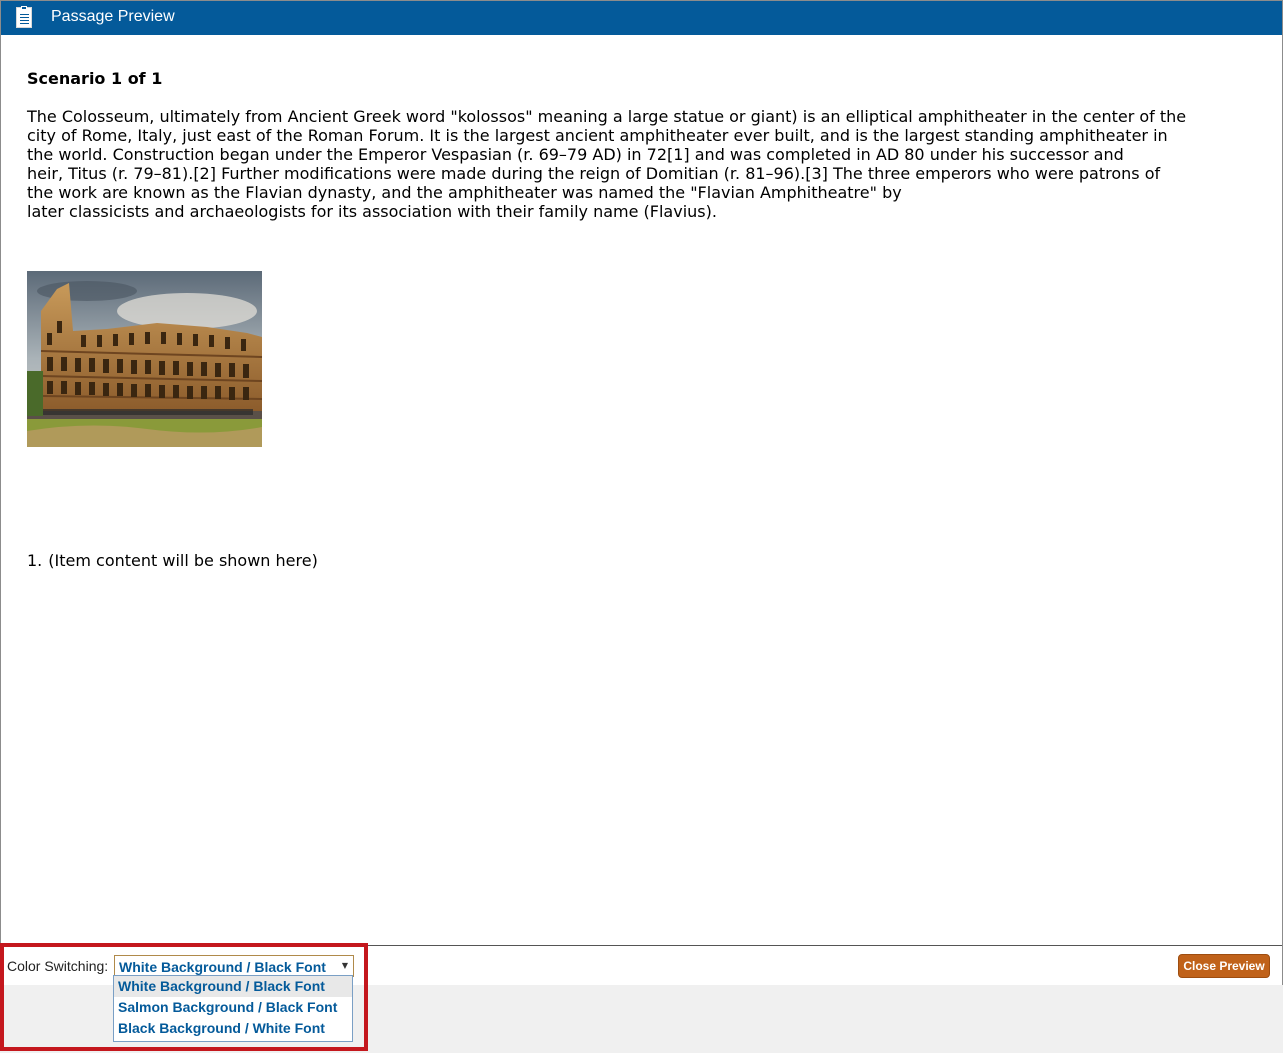  I want to click on item-placeholder: 1. (Item content will be shown here), so click(172, 560).